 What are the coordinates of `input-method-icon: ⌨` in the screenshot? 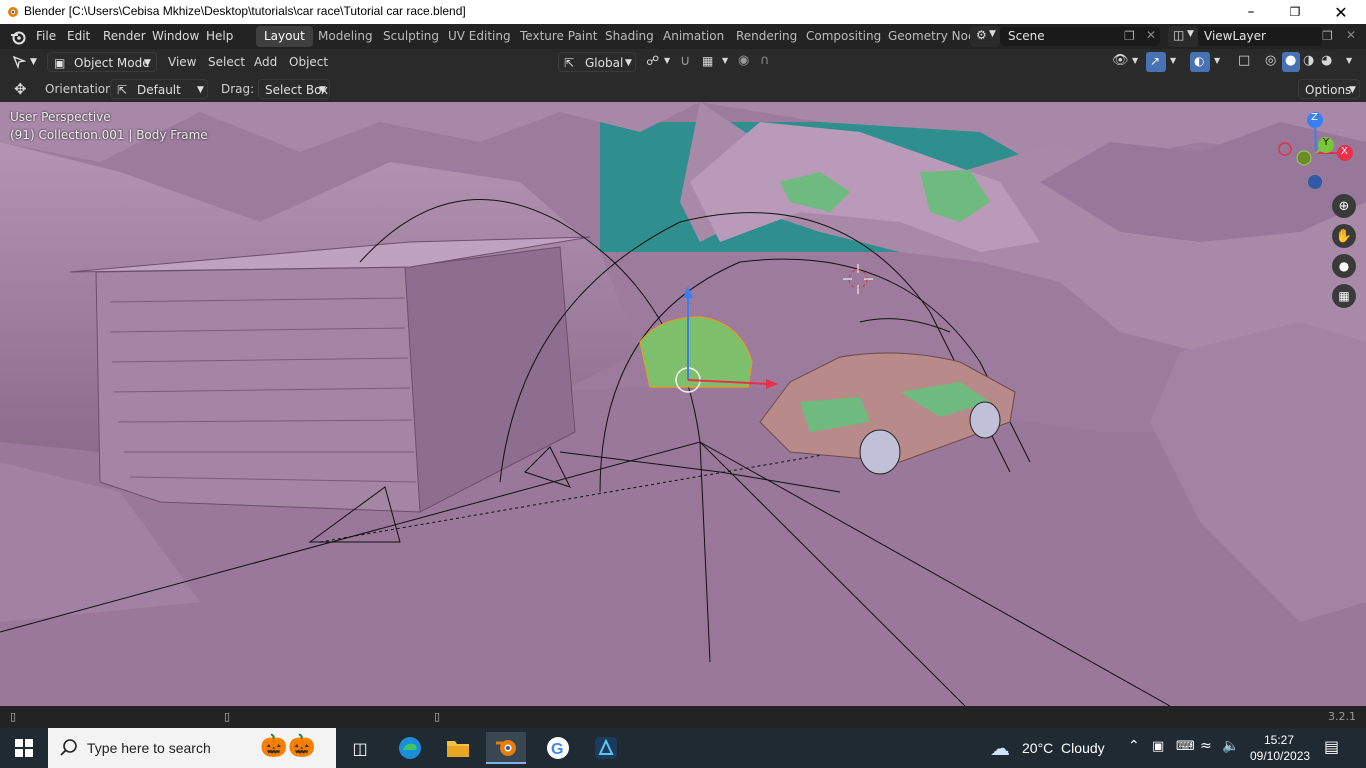 It's located at (1185, 746).